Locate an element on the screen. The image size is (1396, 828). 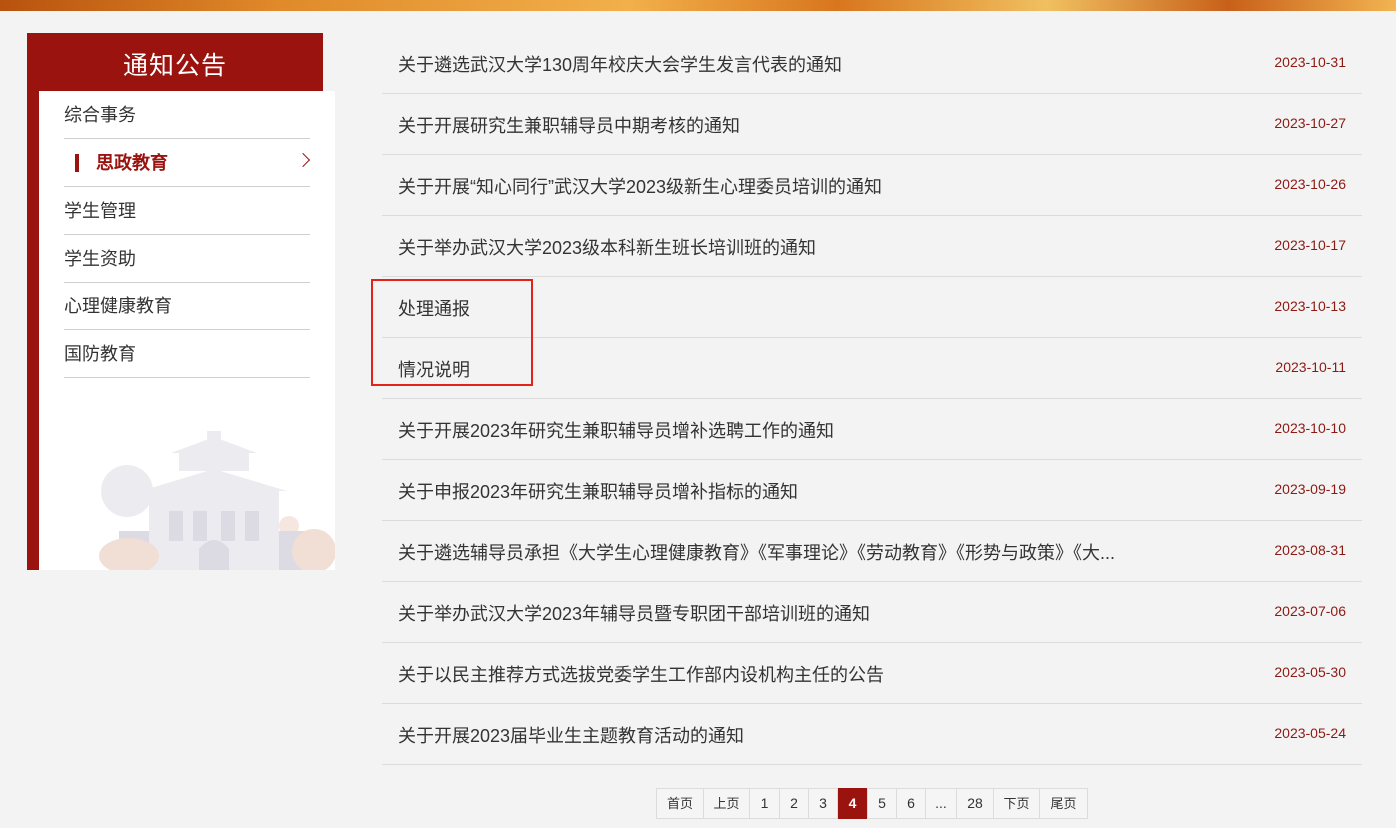
notice-title: 关于遴选武汉大学130周年校庆大会学生发言代表的通知 is located at coordinates (620, 64).